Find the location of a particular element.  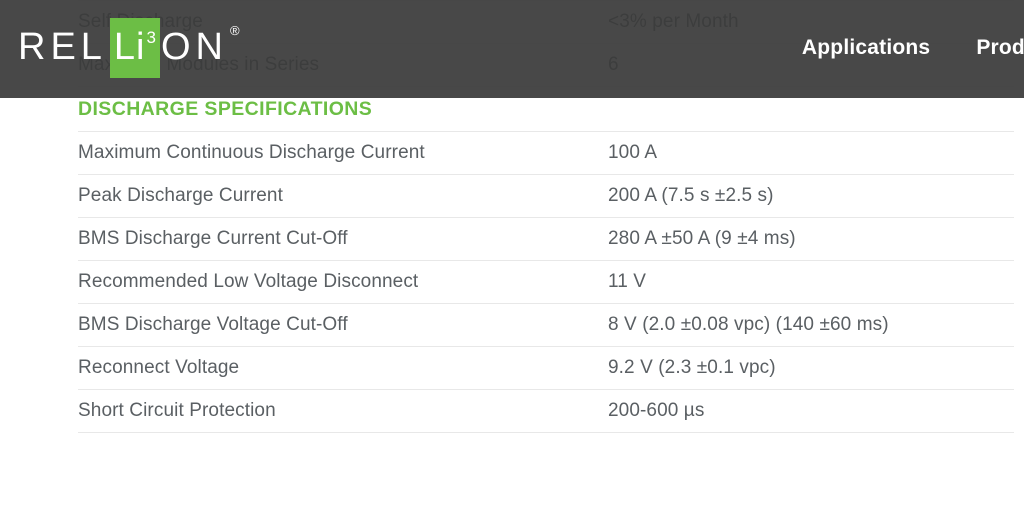

table-row: Short Circuit Protection 200-600 µs is located at coordinates (546, 411).